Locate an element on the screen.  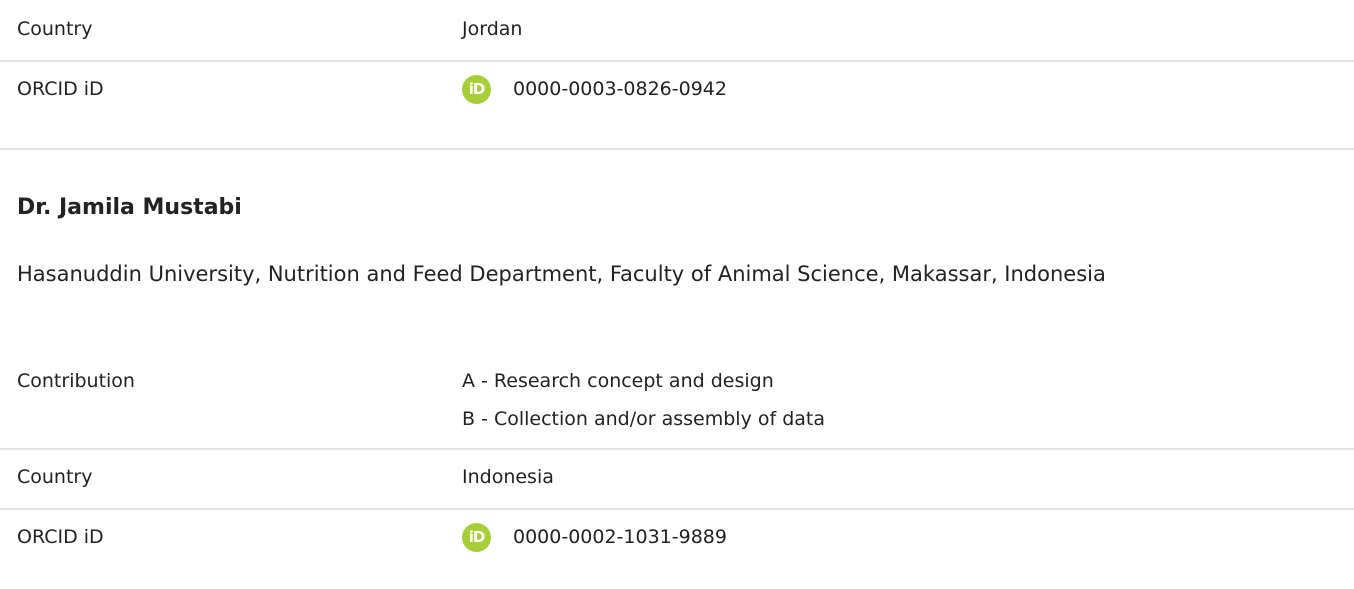
contribution-item: B - Collection and/or assembly of data is located at coordinates (644, 419).